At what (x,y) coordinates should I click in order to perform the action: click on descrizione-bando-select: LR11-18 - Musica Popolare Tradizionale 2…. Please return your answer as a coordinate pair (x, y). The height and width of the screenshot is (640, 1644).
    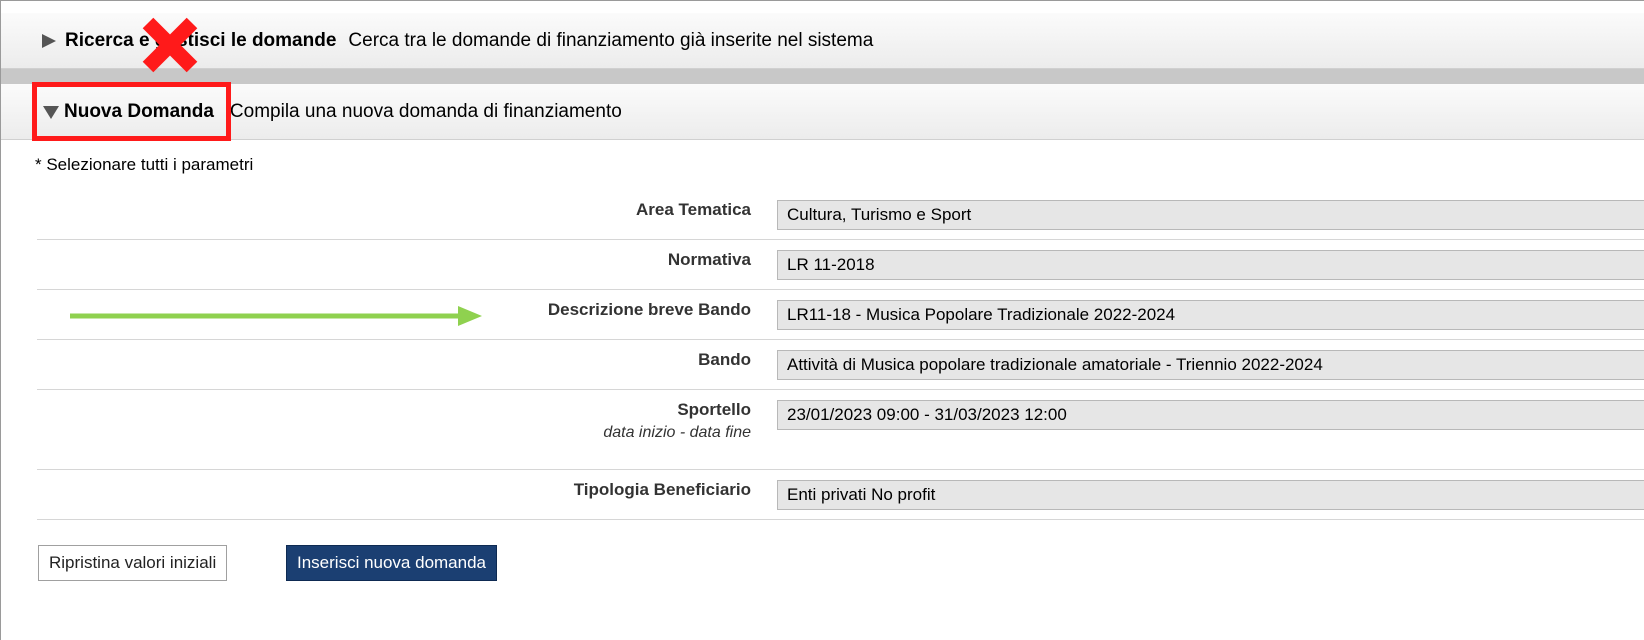
    Looking at the image, I should click on (1210, 315).